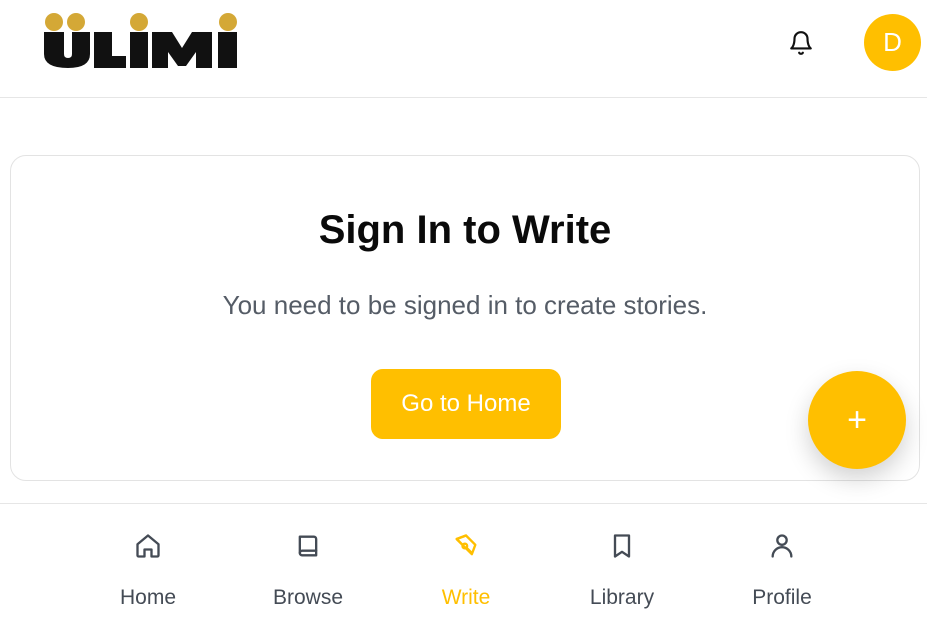  I want to click on nav-item-write: Write, so click(466, 565).